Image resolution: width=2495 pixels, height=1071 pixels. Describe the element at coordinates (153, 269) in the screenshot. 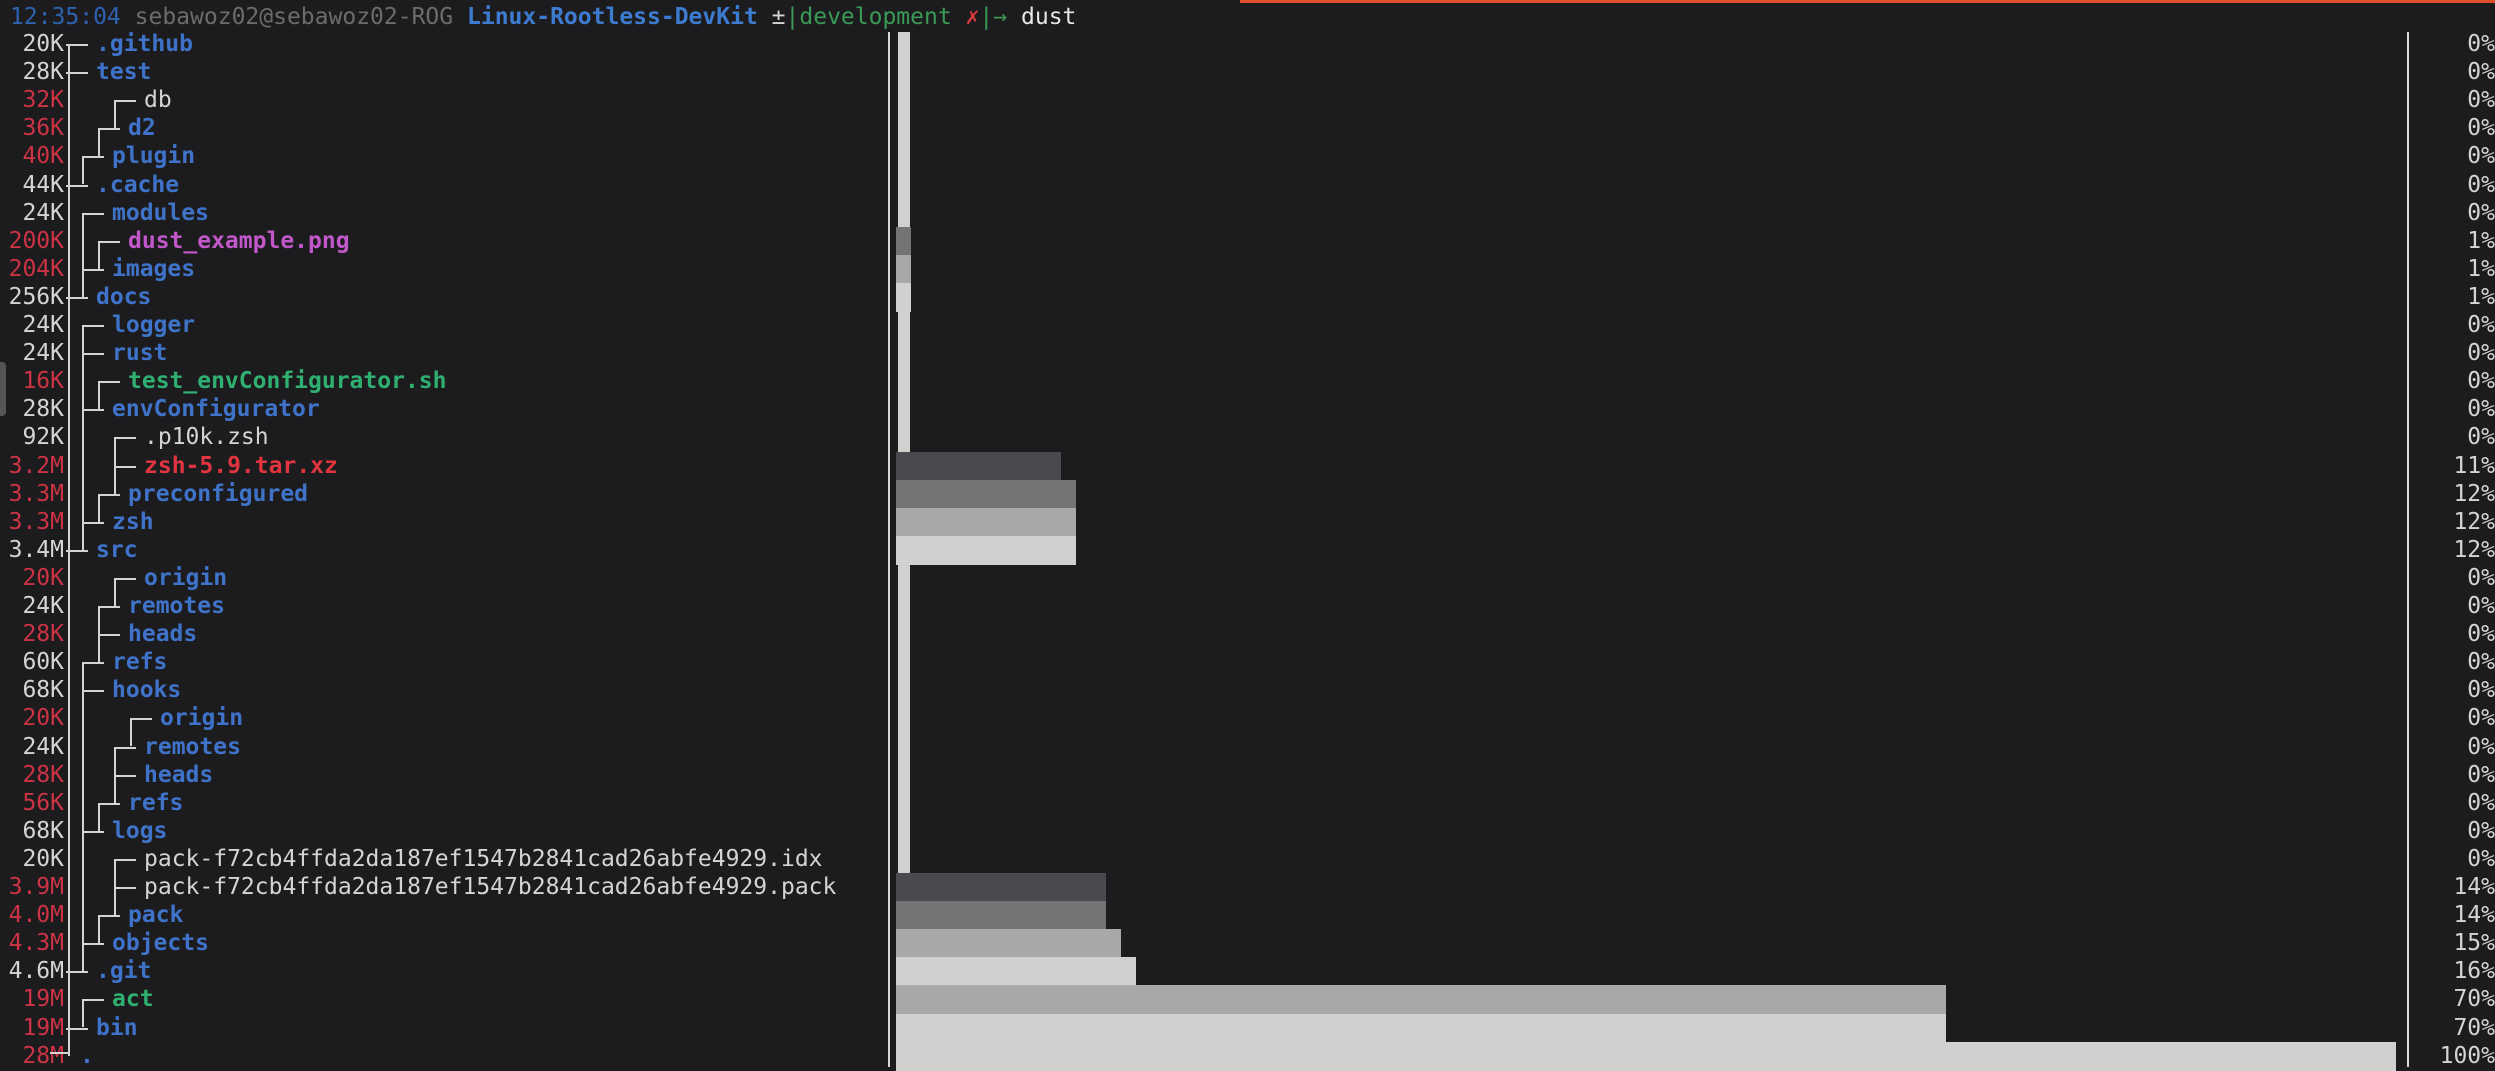

I see `entry-name: images` at that location.